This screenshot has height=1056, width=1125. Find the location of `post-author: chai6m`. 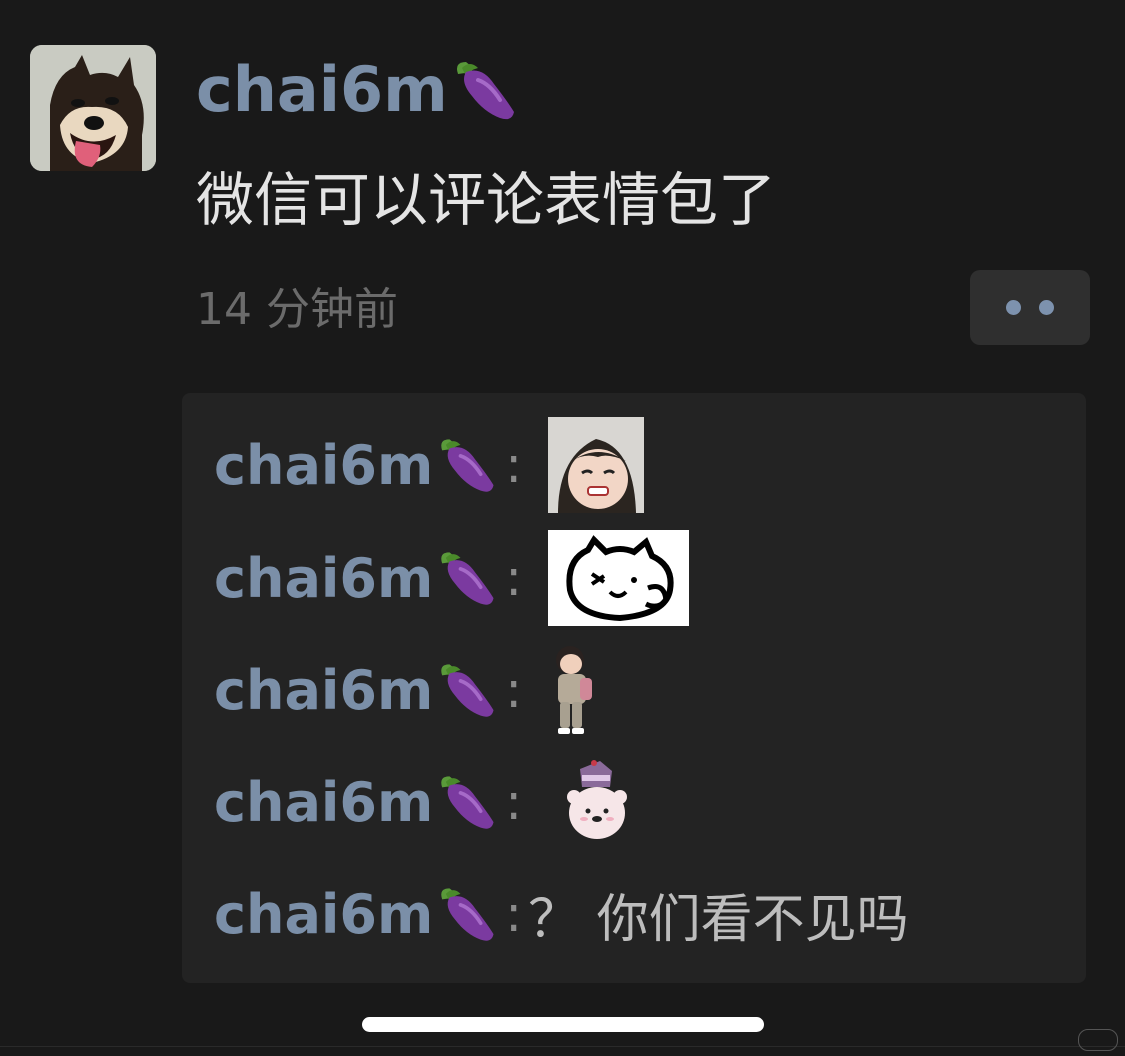

post-author: chai6m is located at coordinates (358, 90).